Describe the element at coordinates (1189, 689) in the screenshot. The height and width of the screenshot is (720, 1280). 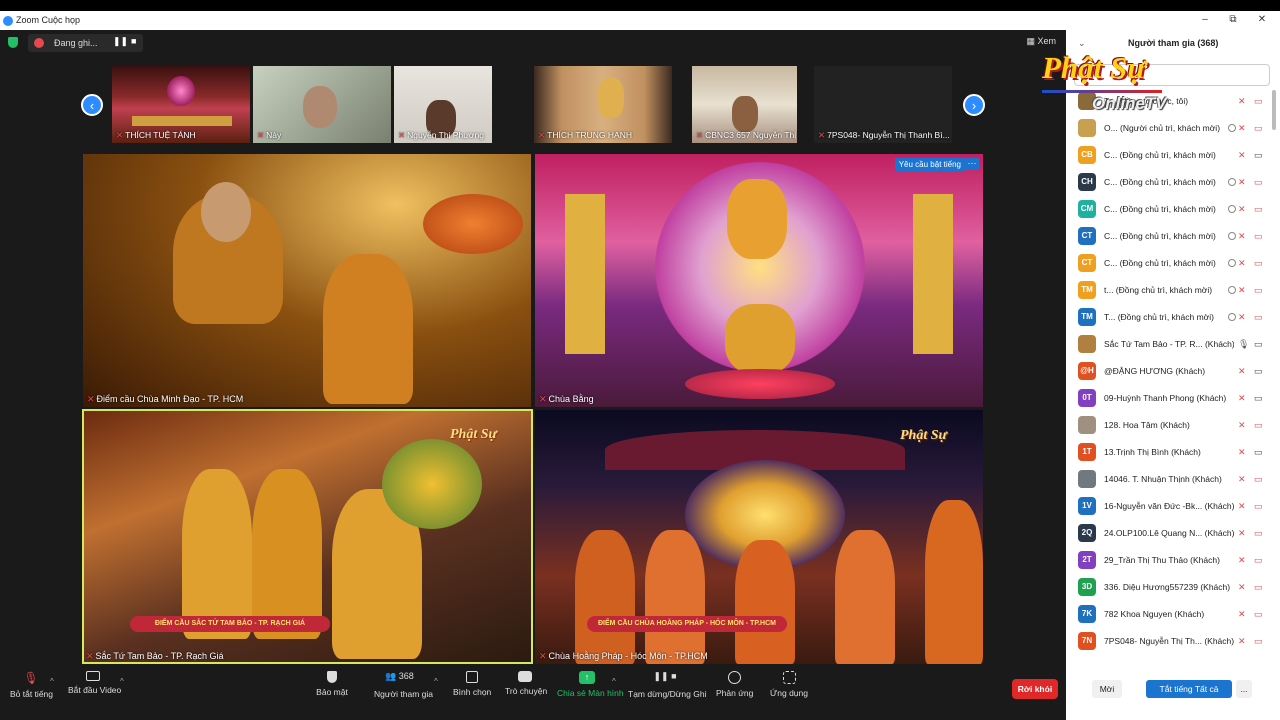
I see `mute-all-button: Tắt tiếng Tất cả` at that location.